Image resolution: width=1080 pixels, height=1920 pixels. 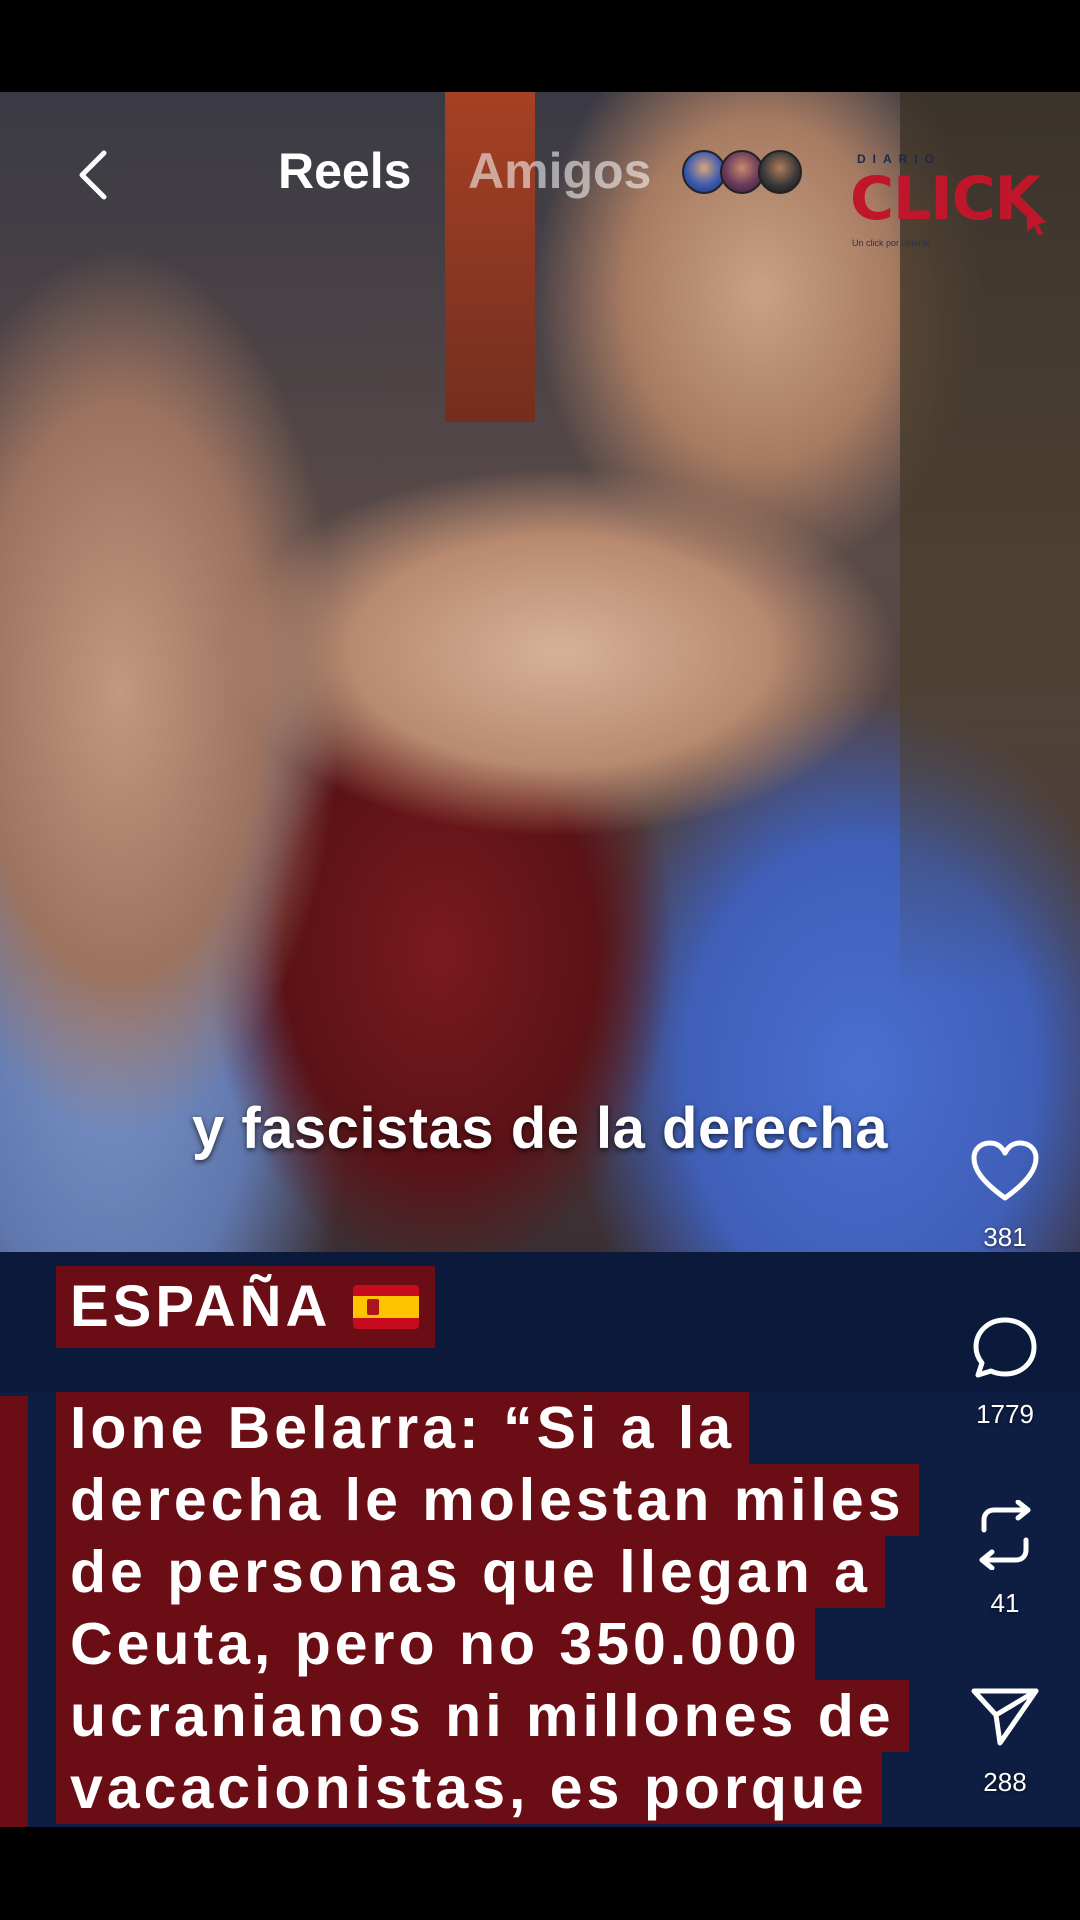 What do you see at coordinates (539, 1128) in the screenshot?
I see `video-subtitle: y fascistas de la derecha` at bounding box center [539, 1128].